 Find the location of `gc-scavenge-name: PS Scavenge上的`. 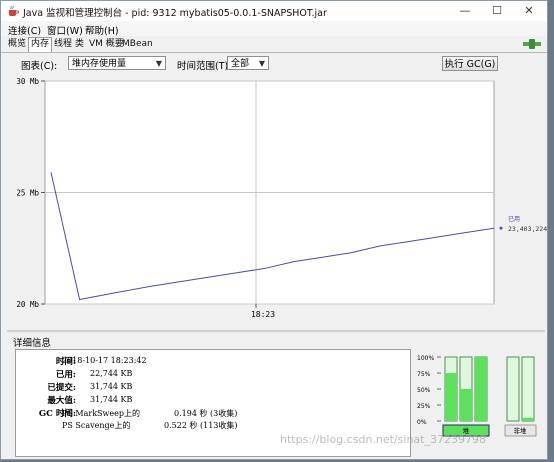

gc-scavenge-name: PS Scavenge上的 is located at coordinates (96, 425).